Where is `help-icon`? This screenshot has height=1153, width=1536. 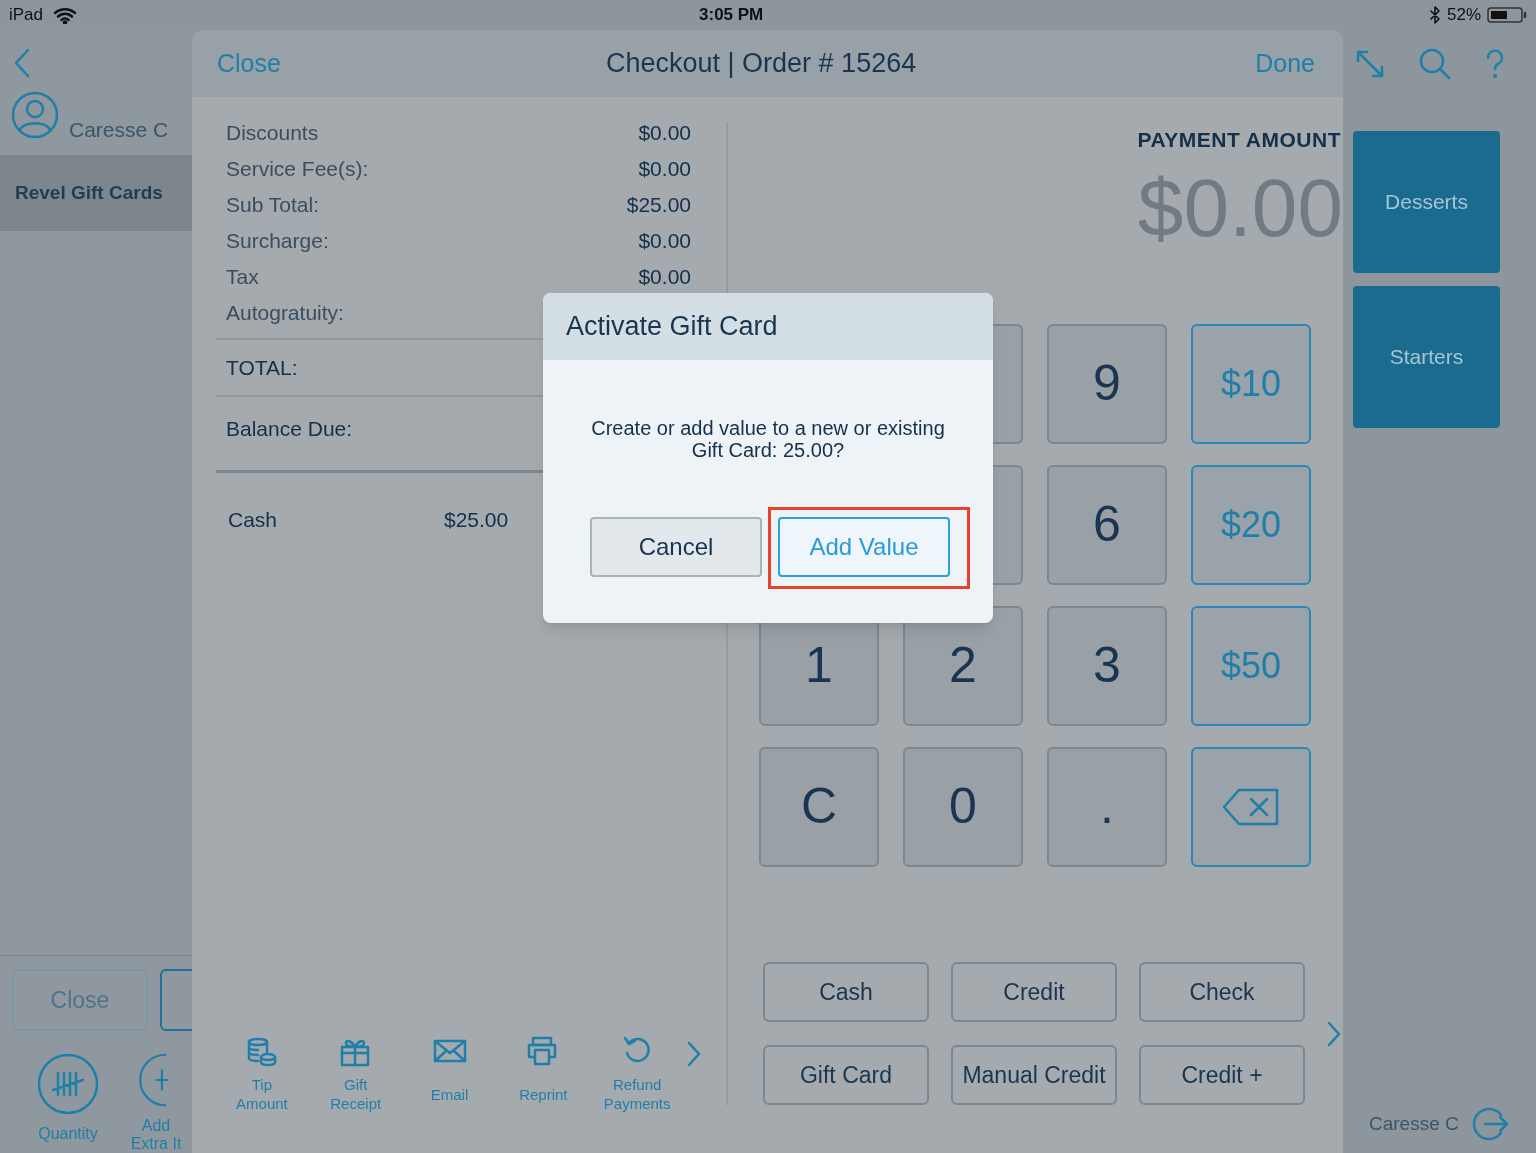
help-icon is located at coordinates (1495, 64).